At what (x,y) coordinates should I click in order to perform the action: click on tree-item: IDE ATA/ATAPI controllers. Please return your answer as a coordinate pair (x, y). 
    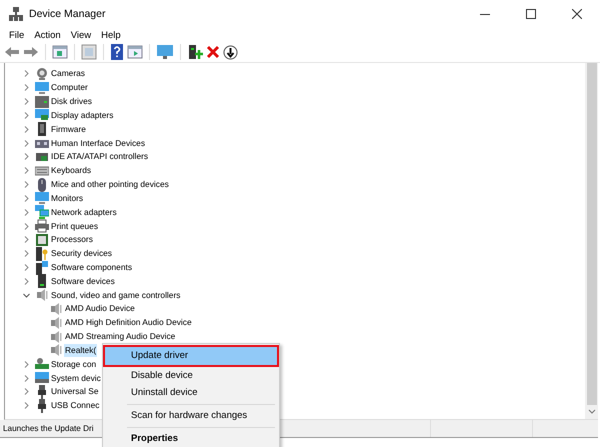
    Looking at the image, I should click on (100, 157).